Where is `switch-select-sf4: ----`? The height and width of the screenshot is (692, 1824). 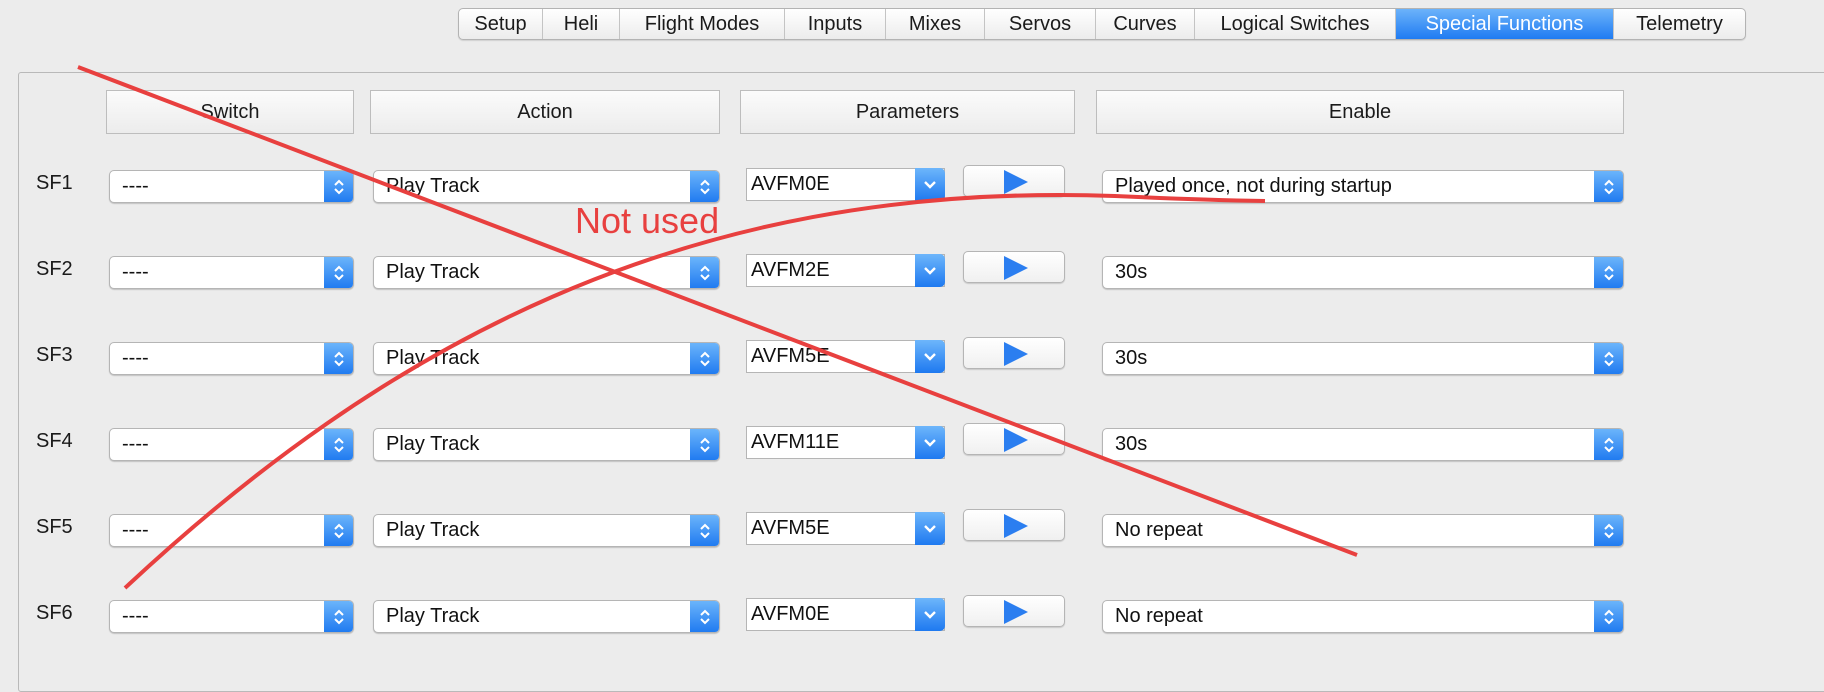
switch-select-sf4: ---- is located at coordinates (231, 444).